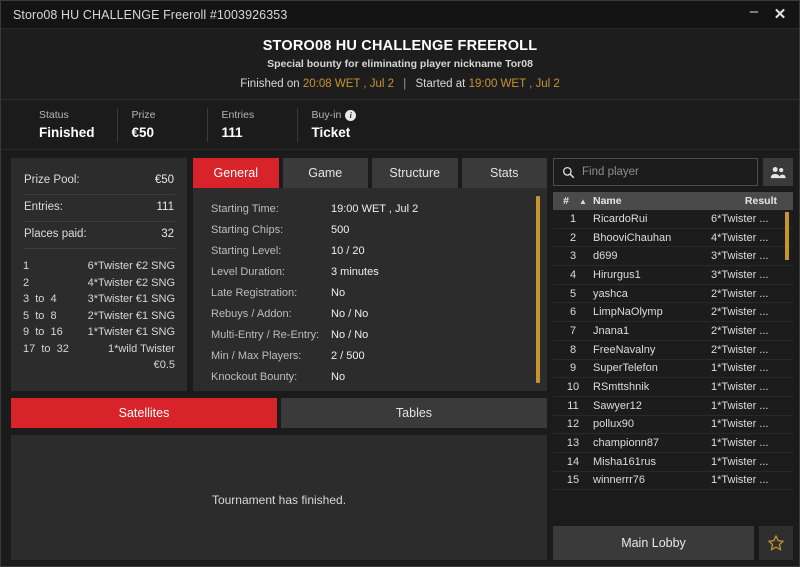 The image size is (800, 567). Describe the element at coordinates (246, 251) in the screenshot. I see `general-key: Starting Level:` at that location.